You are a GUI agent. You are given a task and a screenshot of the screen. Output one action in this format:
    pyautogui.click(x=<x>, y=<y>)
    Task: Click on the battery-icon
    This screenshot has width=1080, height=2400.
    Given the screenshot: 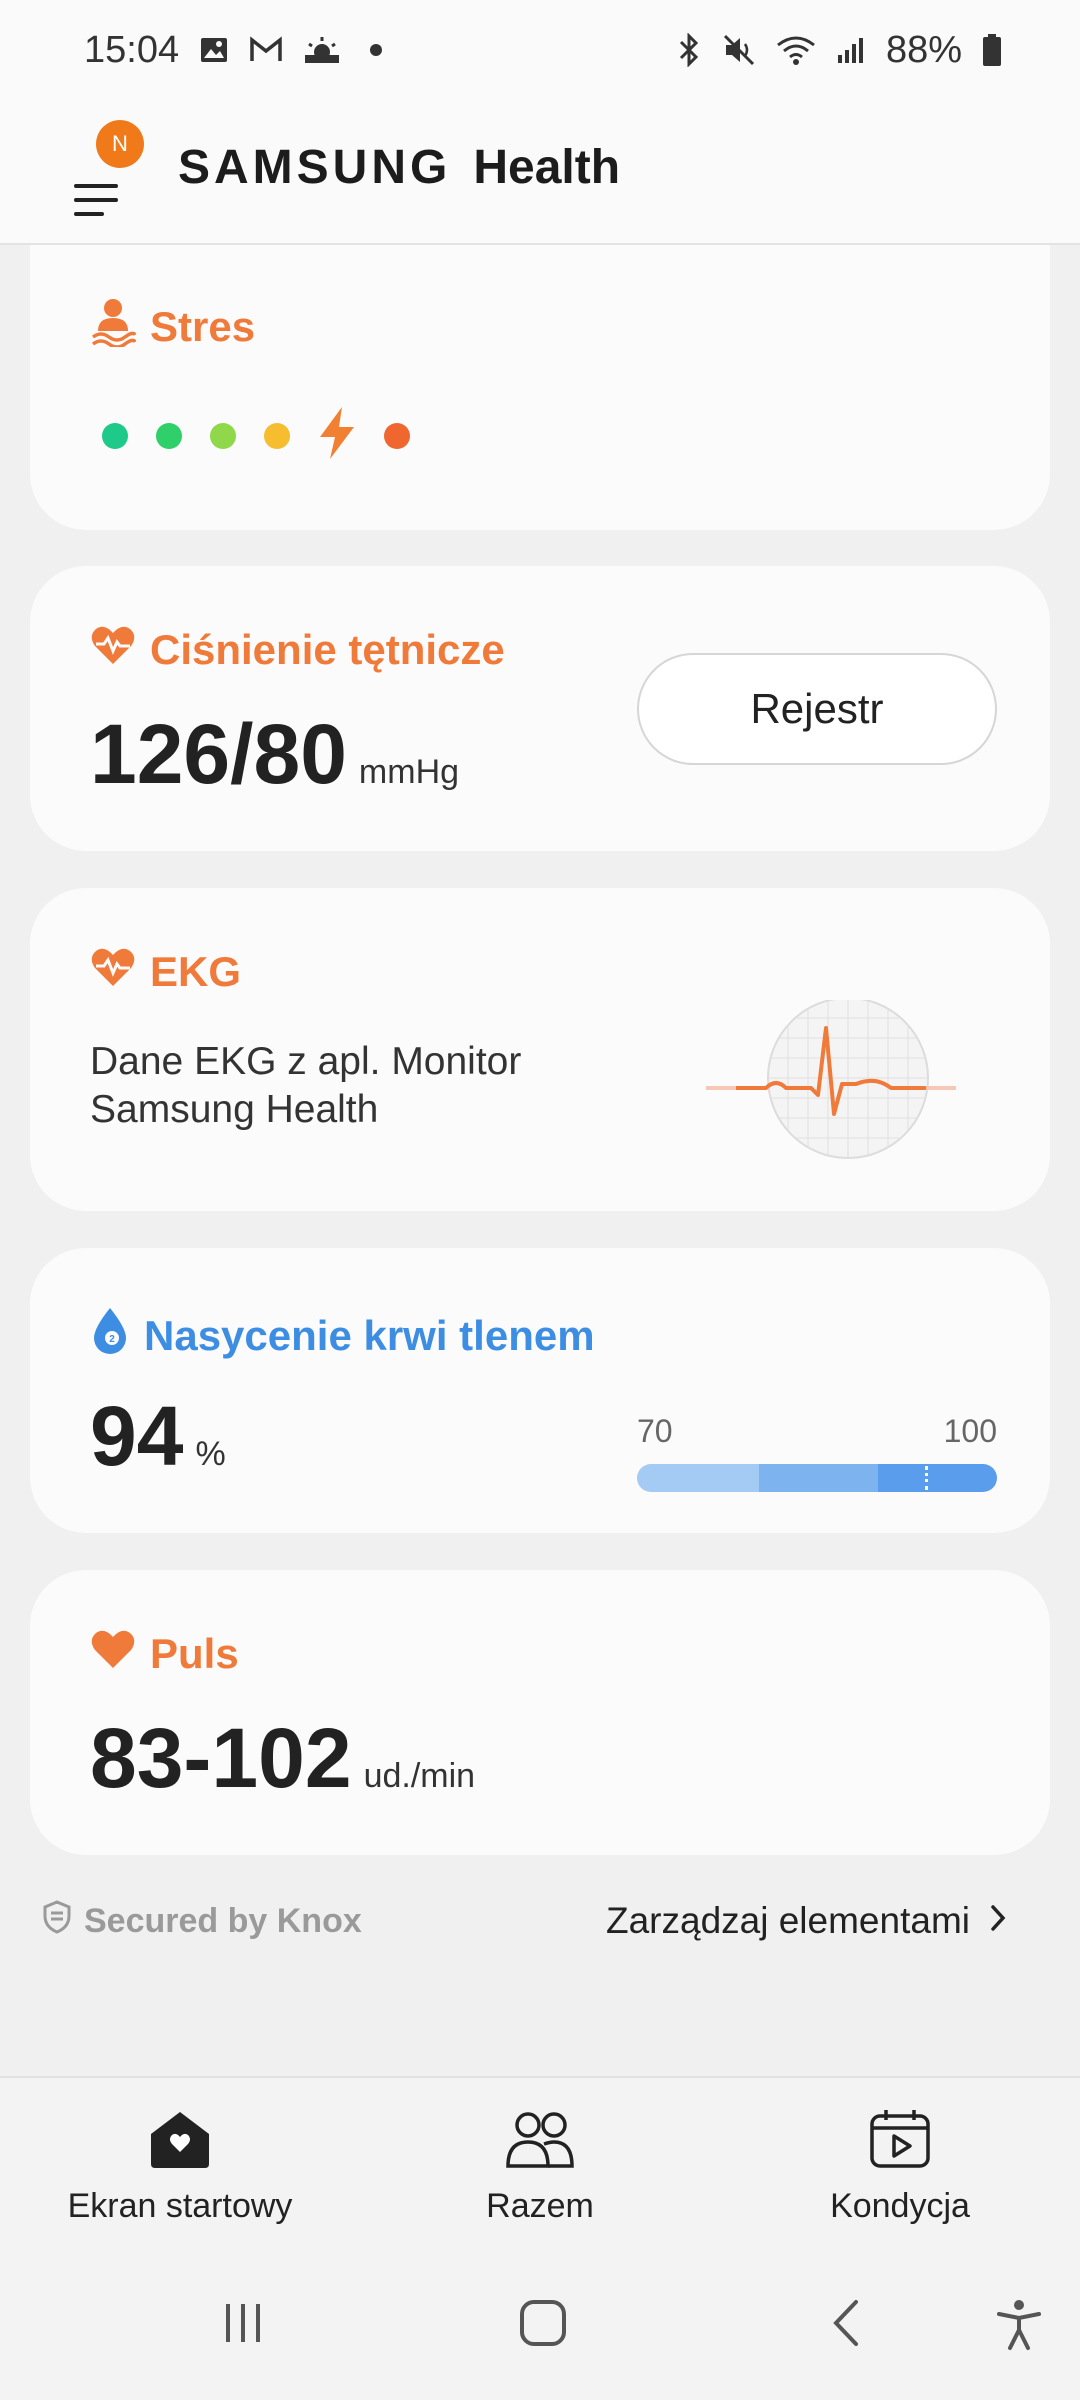 What is the action you would take?
    pyautogui.click(x=992, y=50)
    